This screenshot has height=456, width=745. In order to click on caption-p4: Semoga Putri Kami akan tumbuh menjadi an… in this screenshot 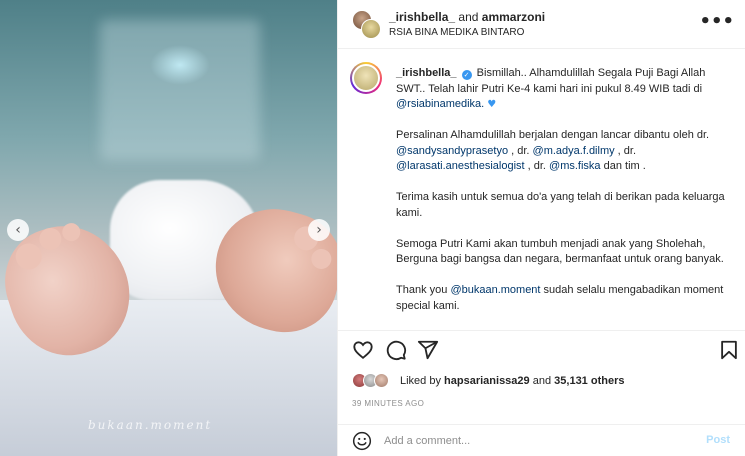, I will do `click(560, 251)`.